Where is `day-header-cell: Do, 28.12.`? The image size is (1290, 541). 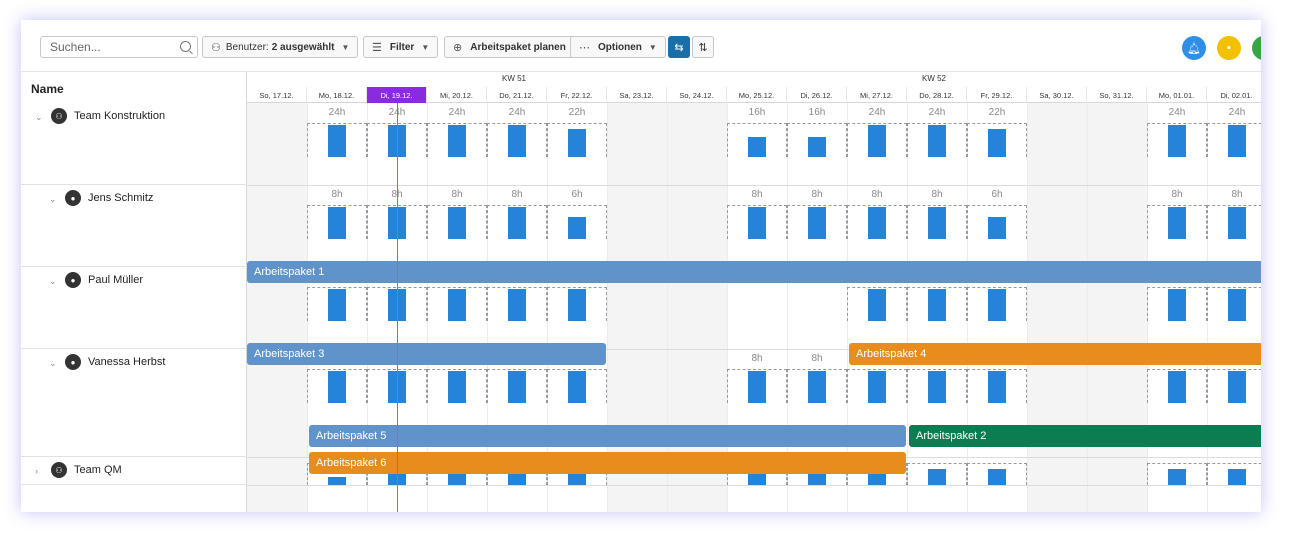 day-header-cell: Do, 28.12. is located at coordinates (937, 95).